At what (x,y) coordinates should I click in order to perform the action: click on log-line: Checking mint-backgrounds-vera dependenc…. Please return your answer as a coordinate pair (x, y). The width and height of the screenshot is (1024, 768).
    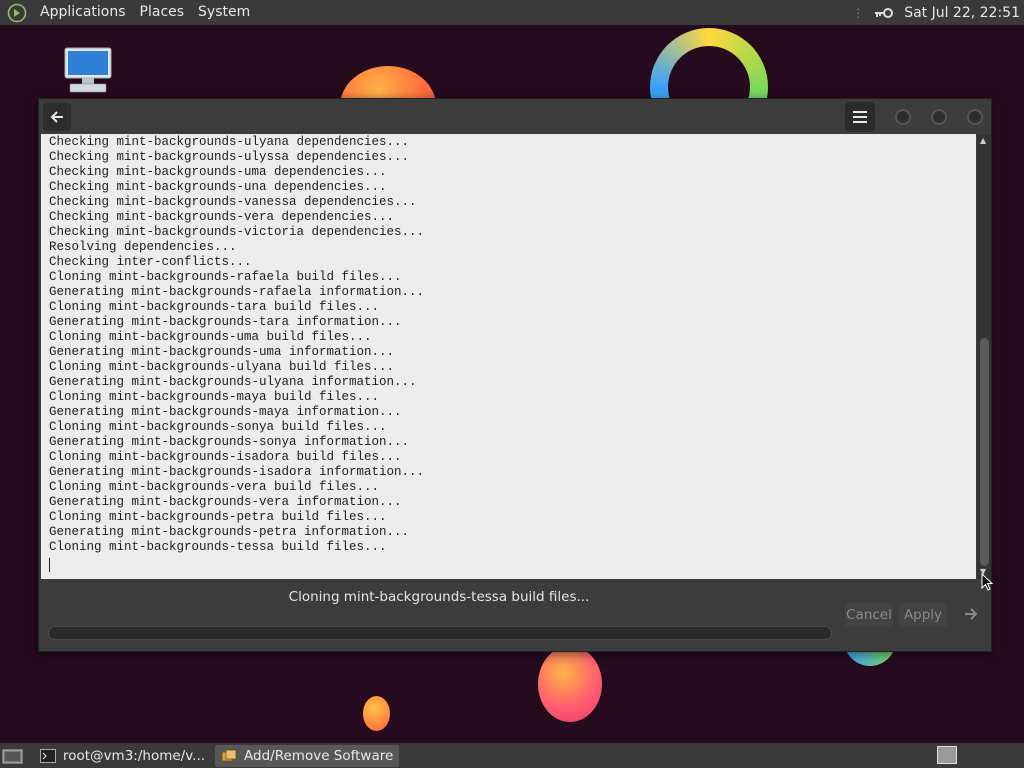
    Looking at the image, I should click on (222, 217).